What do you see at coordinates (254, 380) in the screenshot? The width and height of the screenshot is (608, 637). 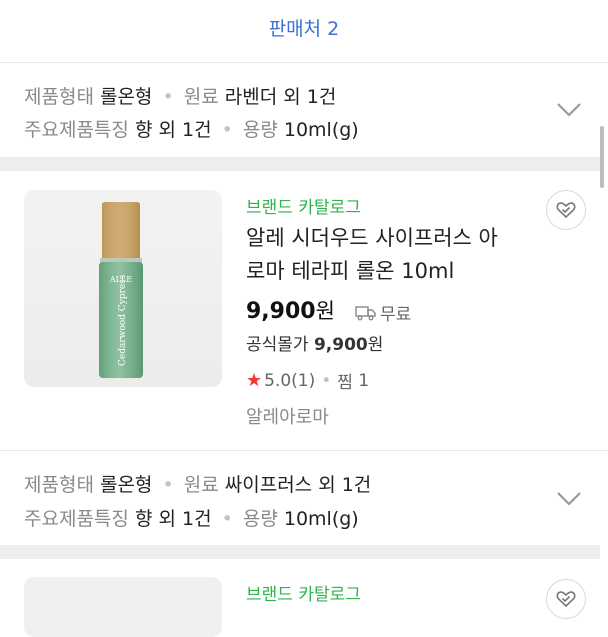 I see `star-icon: ★` at bounding box center [254, 380].